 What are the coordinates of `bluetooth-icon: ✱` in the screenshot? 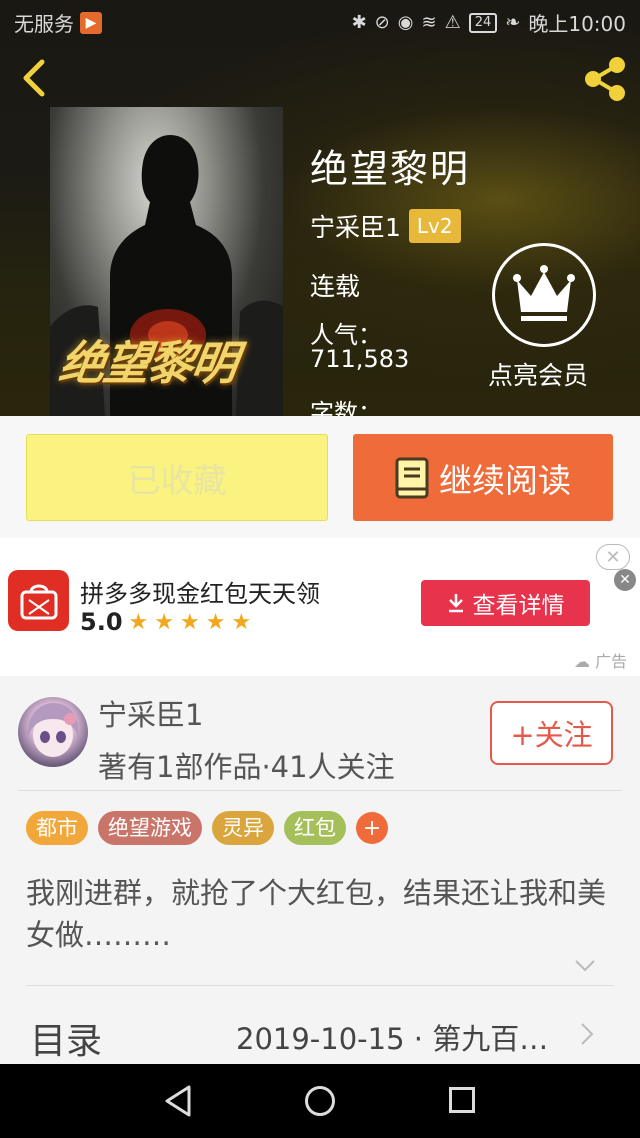 It's located at (359, 22).